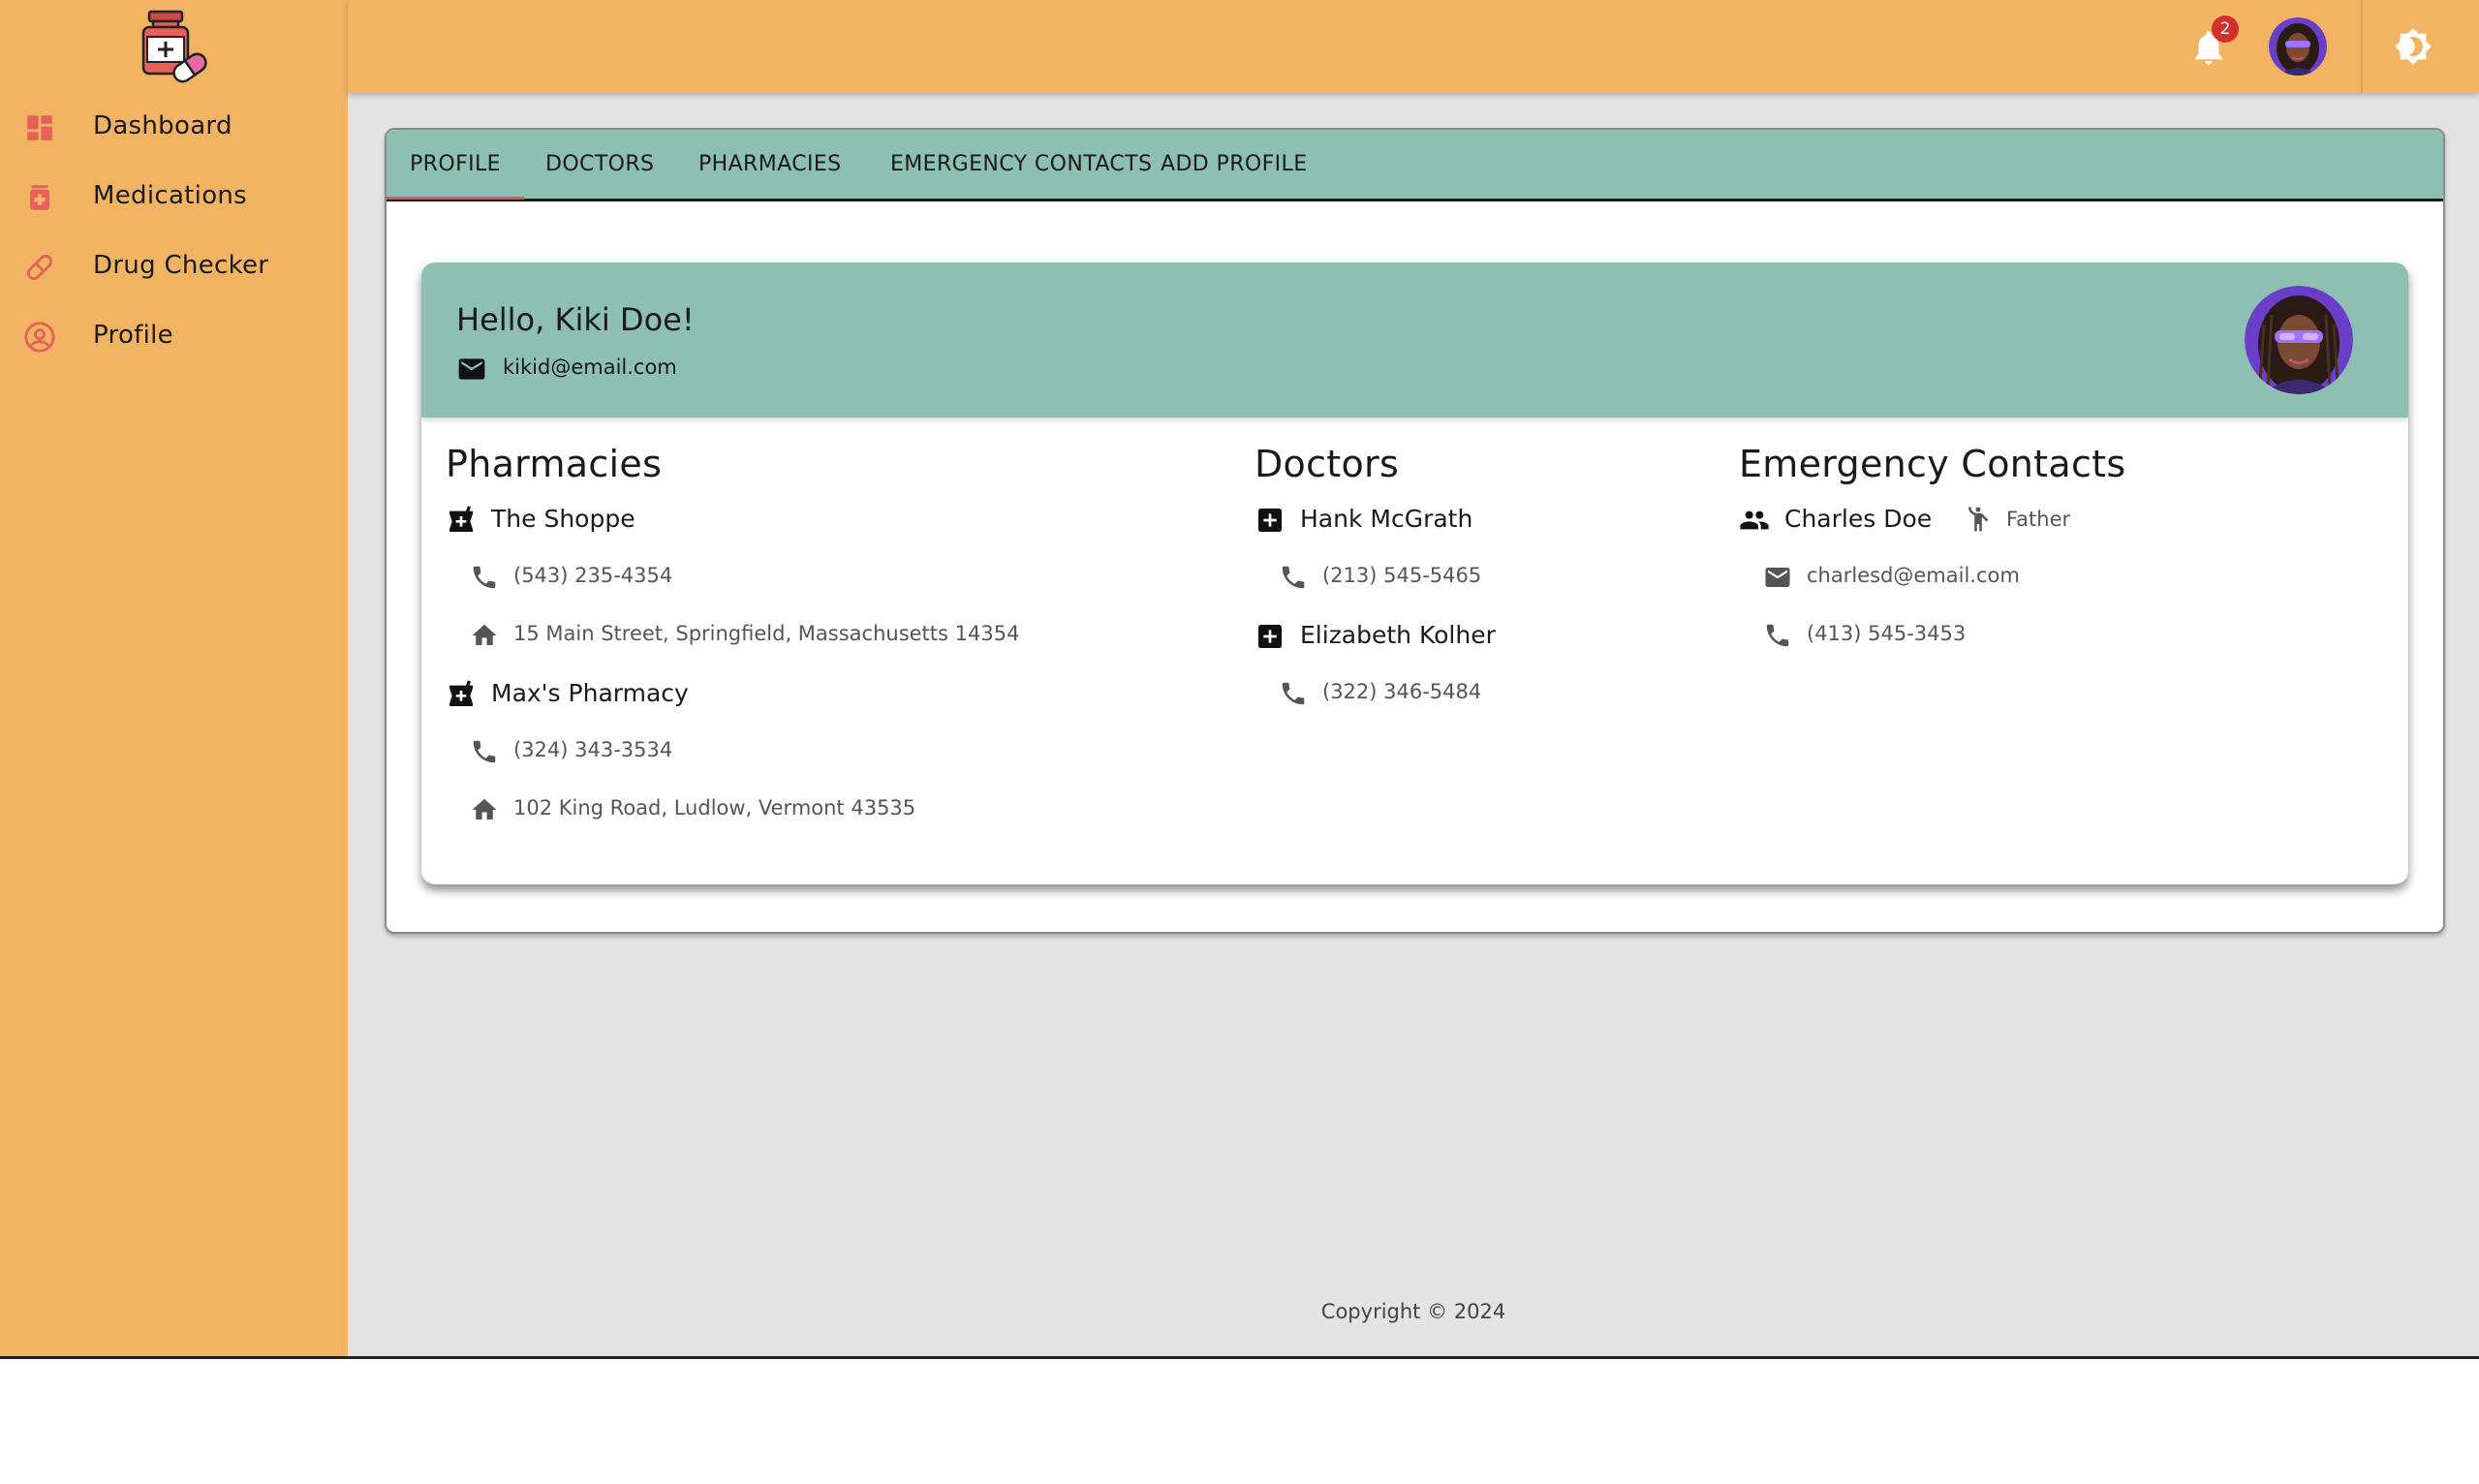 The height and width of the screenshot is (1484, 2479). What do you see at coordinates (39, 197) in the screenshot?
I see `medication-icon` at bounding box center [39, 197].